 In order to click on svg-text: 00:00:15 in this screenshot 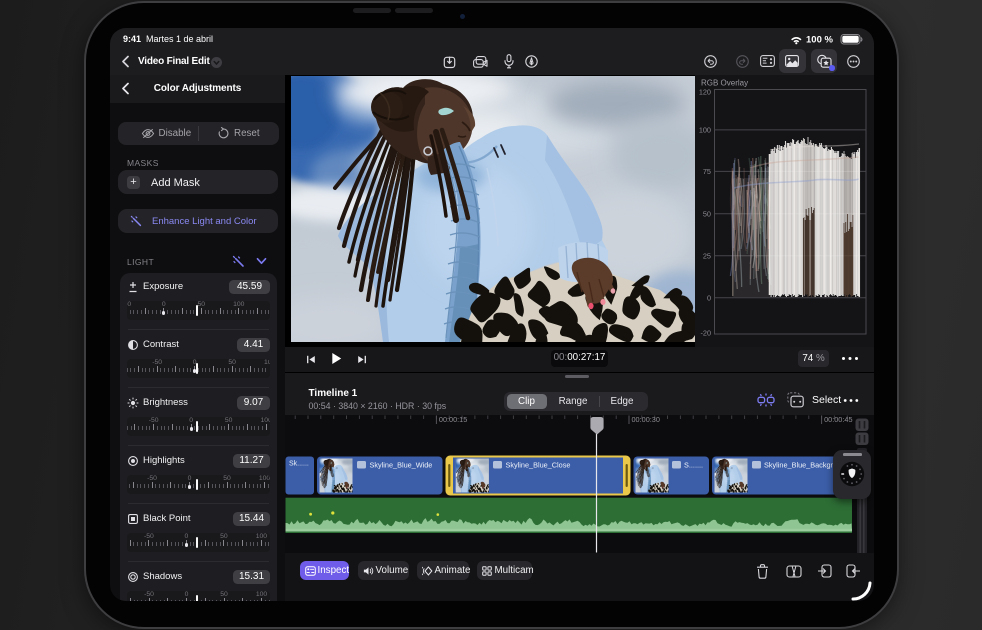, I will do `click(453, 419)`.